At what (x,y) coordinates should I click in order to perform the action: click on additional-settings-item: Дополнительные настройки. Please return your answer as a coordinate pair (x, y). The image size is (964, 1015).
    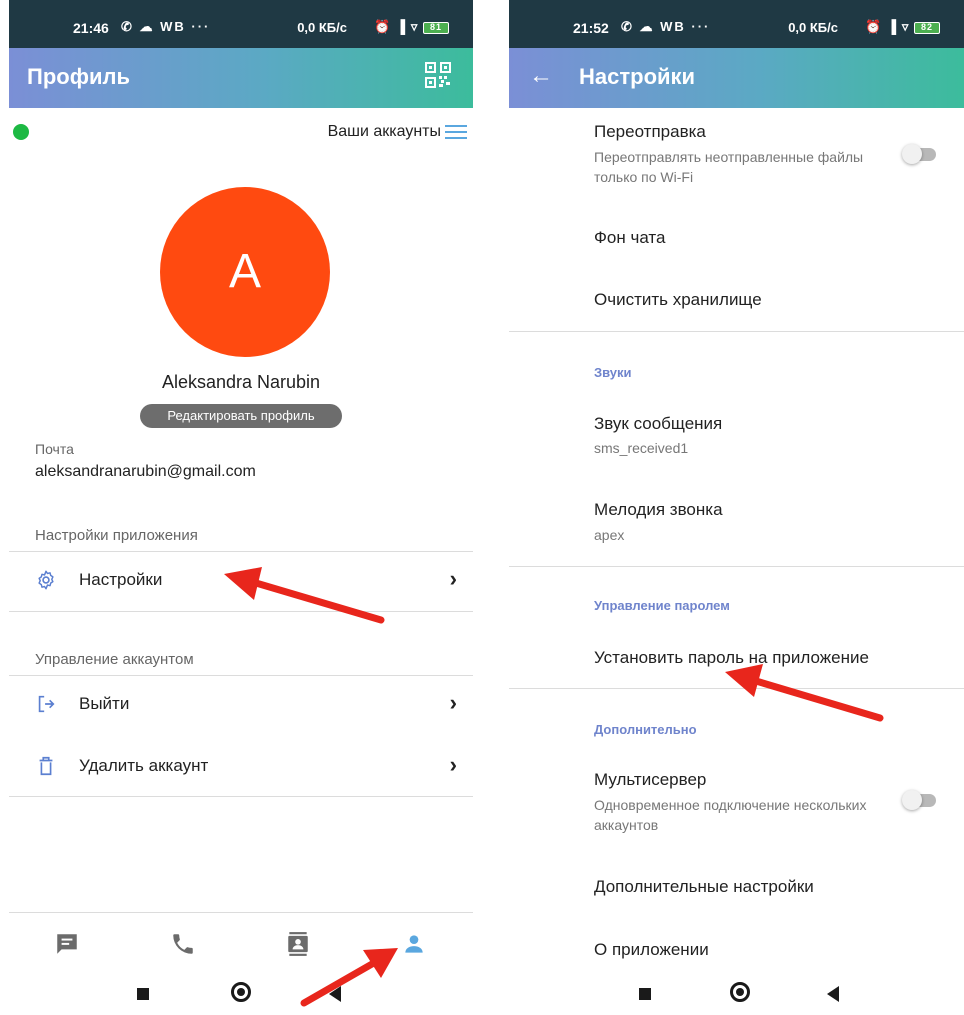
    Looking at the image, I should click on (704, 887).